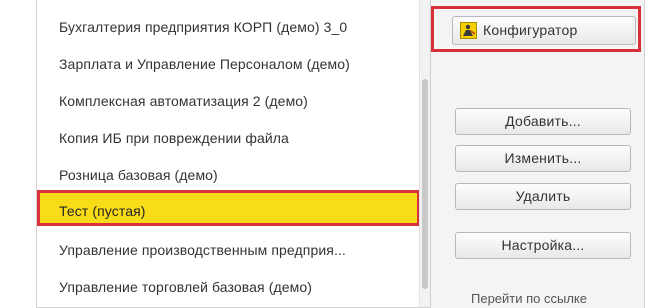 This screenshot has height=308, width=660. I want to click on list-item: Копия ИБ при повреждении файла, so click(228, 138).